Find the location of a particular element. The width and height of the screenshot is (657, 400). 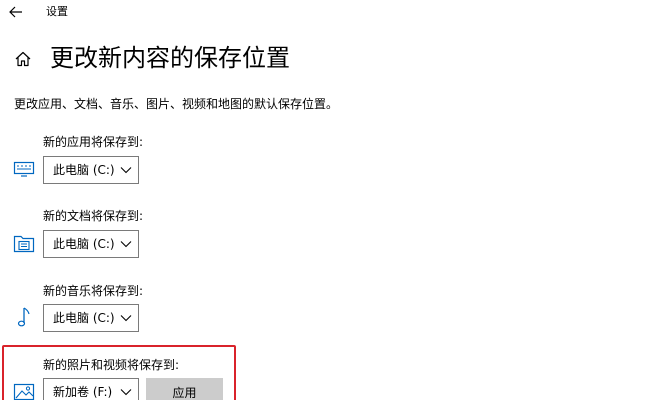

music-drive-dropdown: 此电脑 (C:) is located at coordinates (91, 318).